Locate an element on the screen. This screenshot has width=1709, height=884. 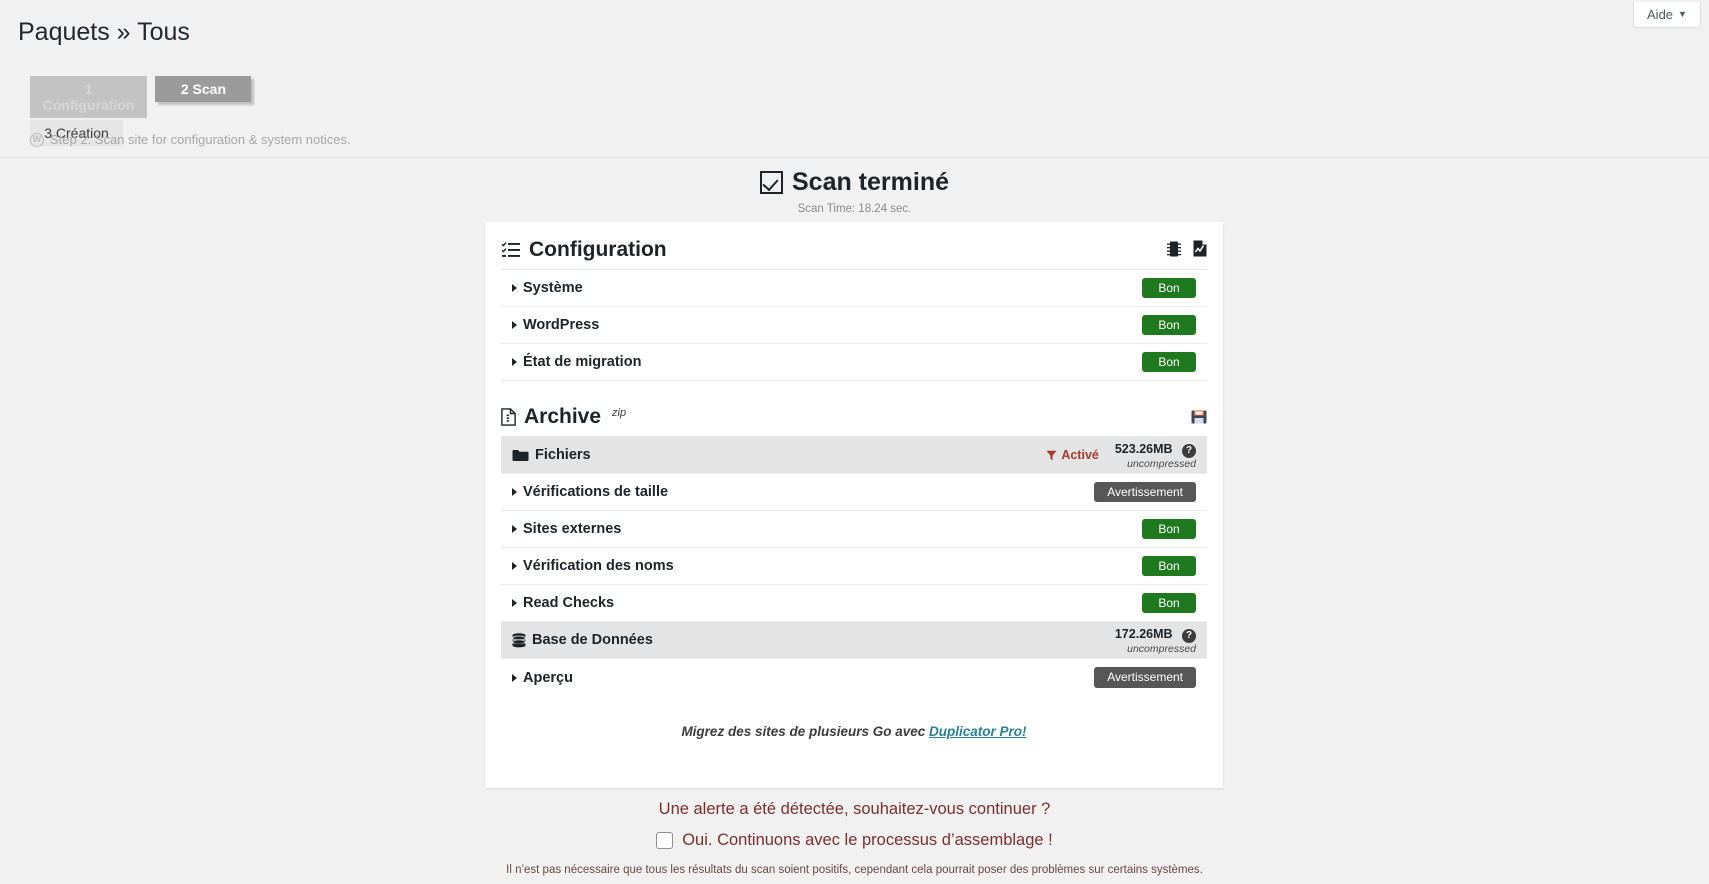
table-row: Sites externes Bon is located at coordinates (854, 530).